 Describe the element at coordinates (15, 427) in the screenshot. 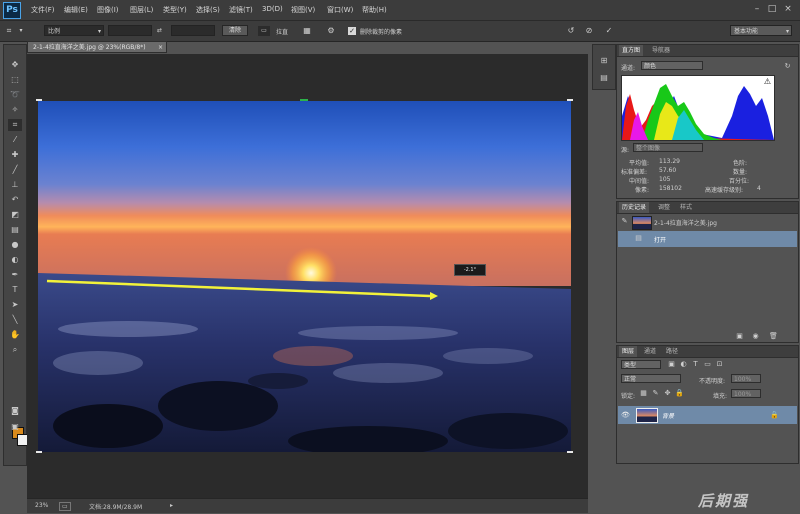

I see `screen-mode-icon: ▣` at that location.